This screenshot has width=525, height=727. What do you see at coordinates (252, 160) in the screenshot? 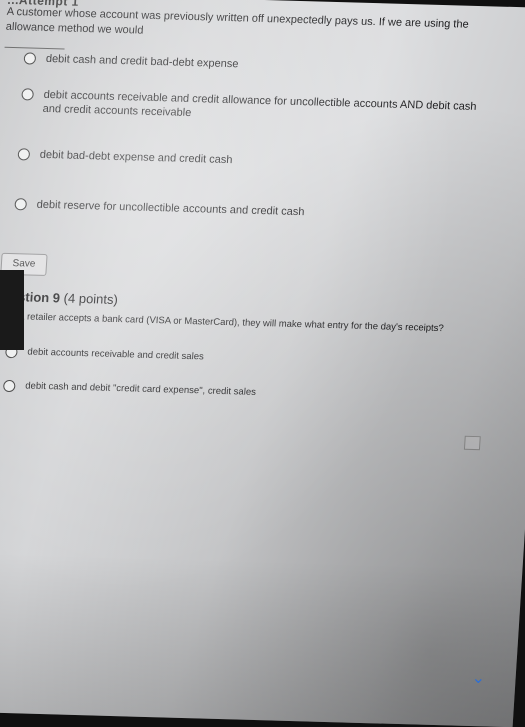
I see `q8-option-3: debit bad-debt expense and credit cash` at bounding box center [252, 160].